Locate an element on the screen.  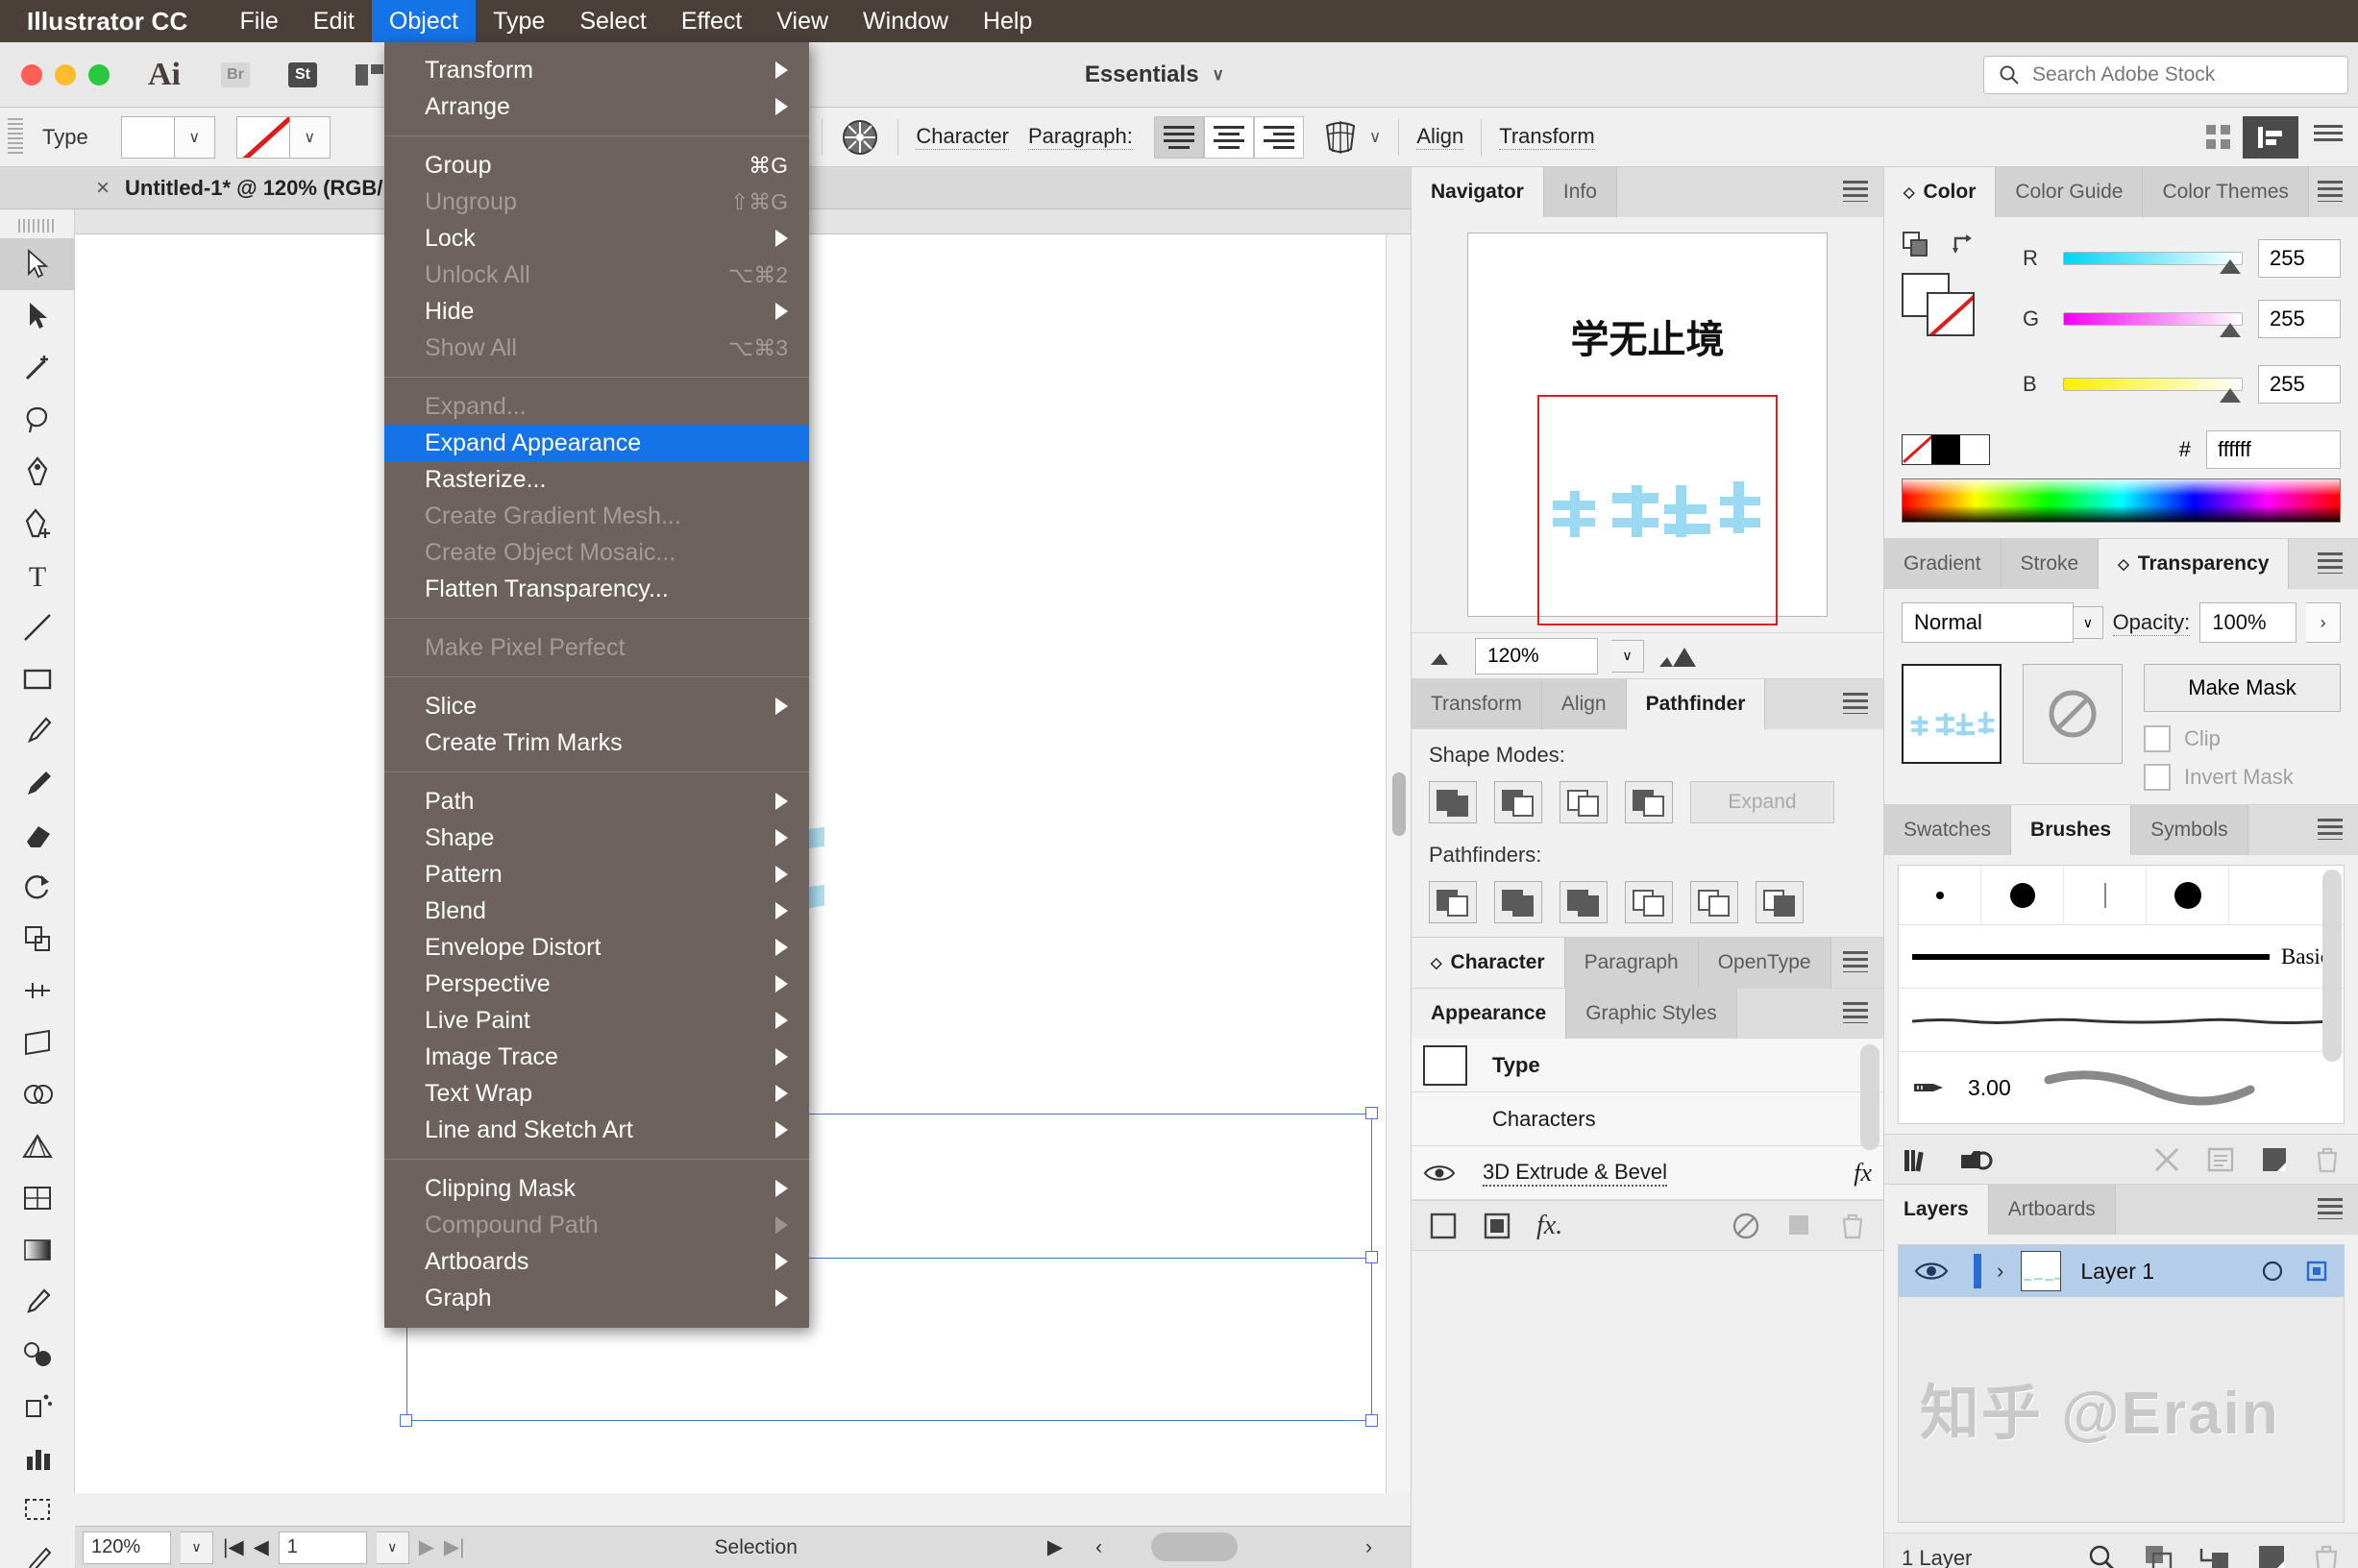
first-artboard-icon: |◀ is located at coordinates (233, 1547).